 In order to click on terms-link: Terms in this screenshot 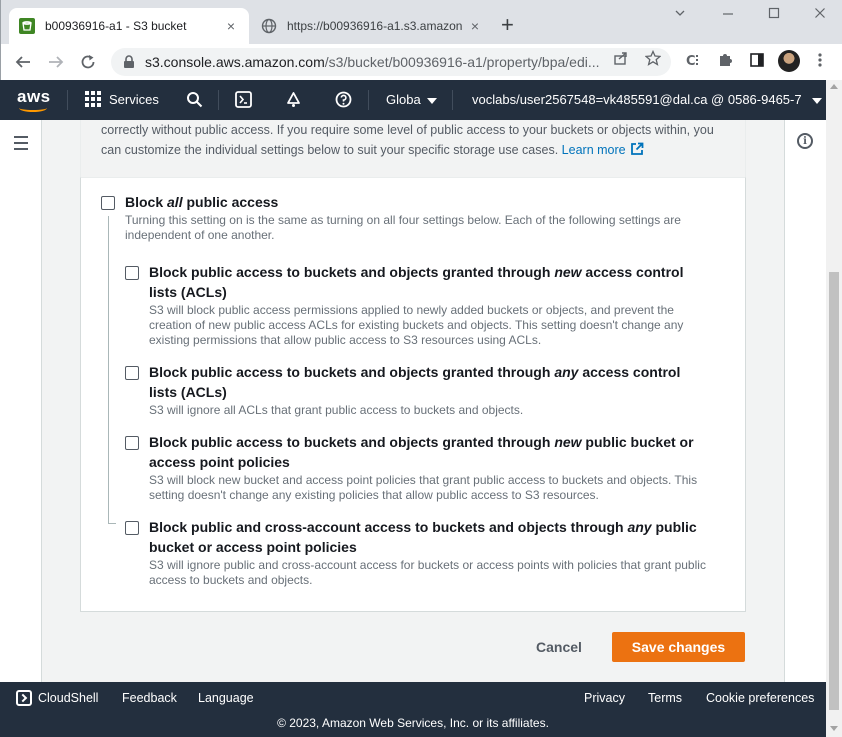, I will do `click(665, 698)`.